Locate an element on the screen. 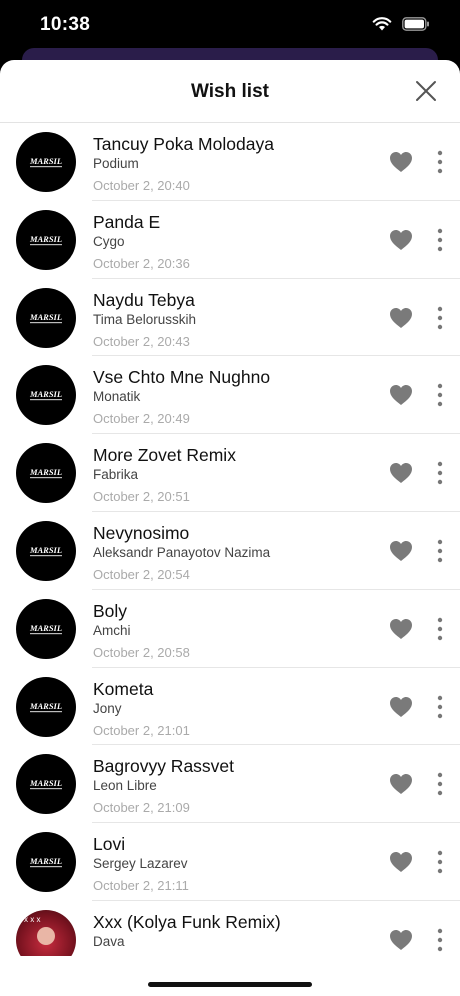 Image resolution: width=460 pixels, height=996 pixels. battery-icon is located at coordinates (415, 23).